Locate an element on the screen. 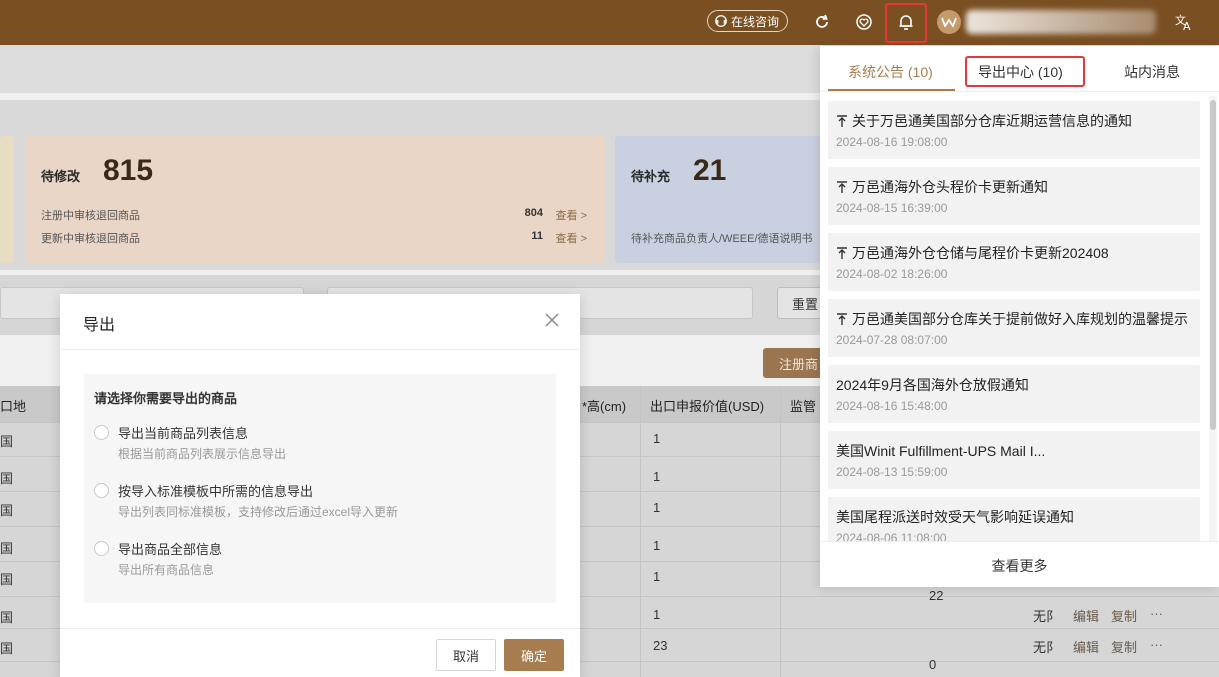 This screenshot has width=1219, height=677. list-item: 2024年9月各国海外仓放假通知 2024-08-16 15:48:00 is located at coordinates (1014, 394).